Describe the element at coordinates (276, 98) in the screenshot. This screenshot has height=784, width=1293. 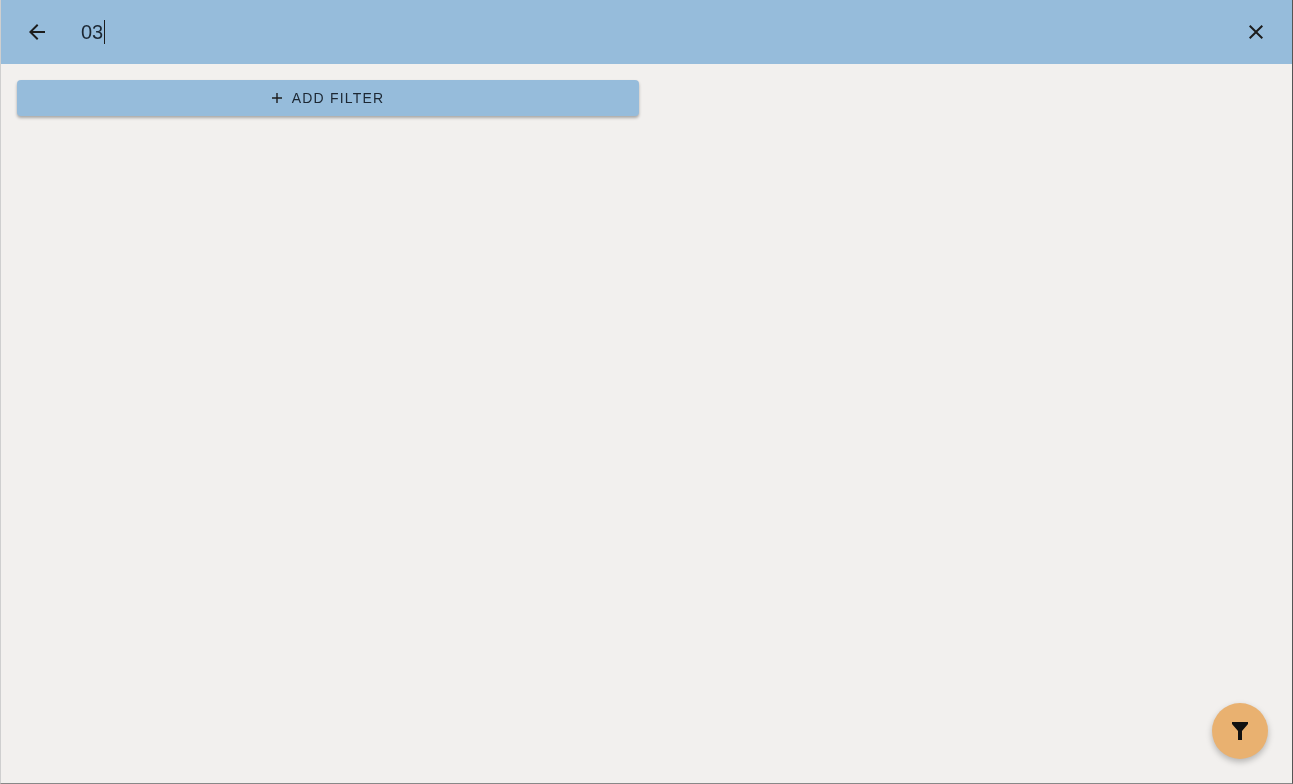
I see `plus-icon` at that location.